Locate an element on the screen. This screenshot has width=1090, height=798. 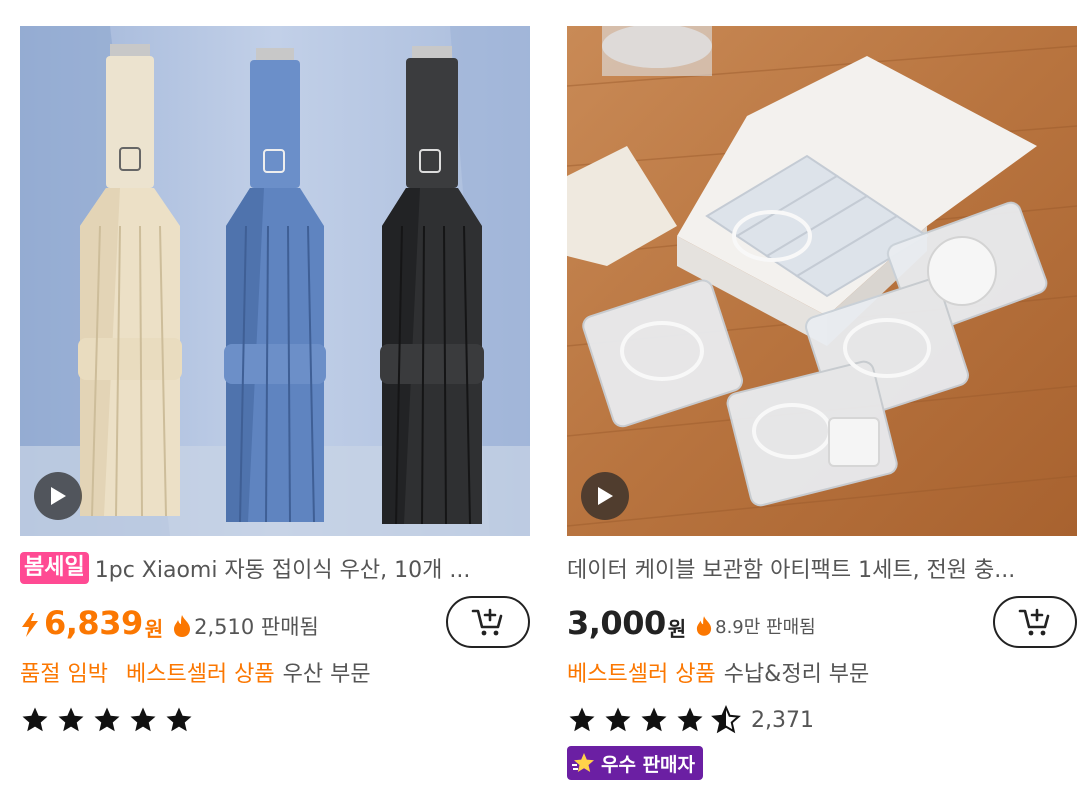
rating-stars: 2,371 is located at coordinates (690, 720).